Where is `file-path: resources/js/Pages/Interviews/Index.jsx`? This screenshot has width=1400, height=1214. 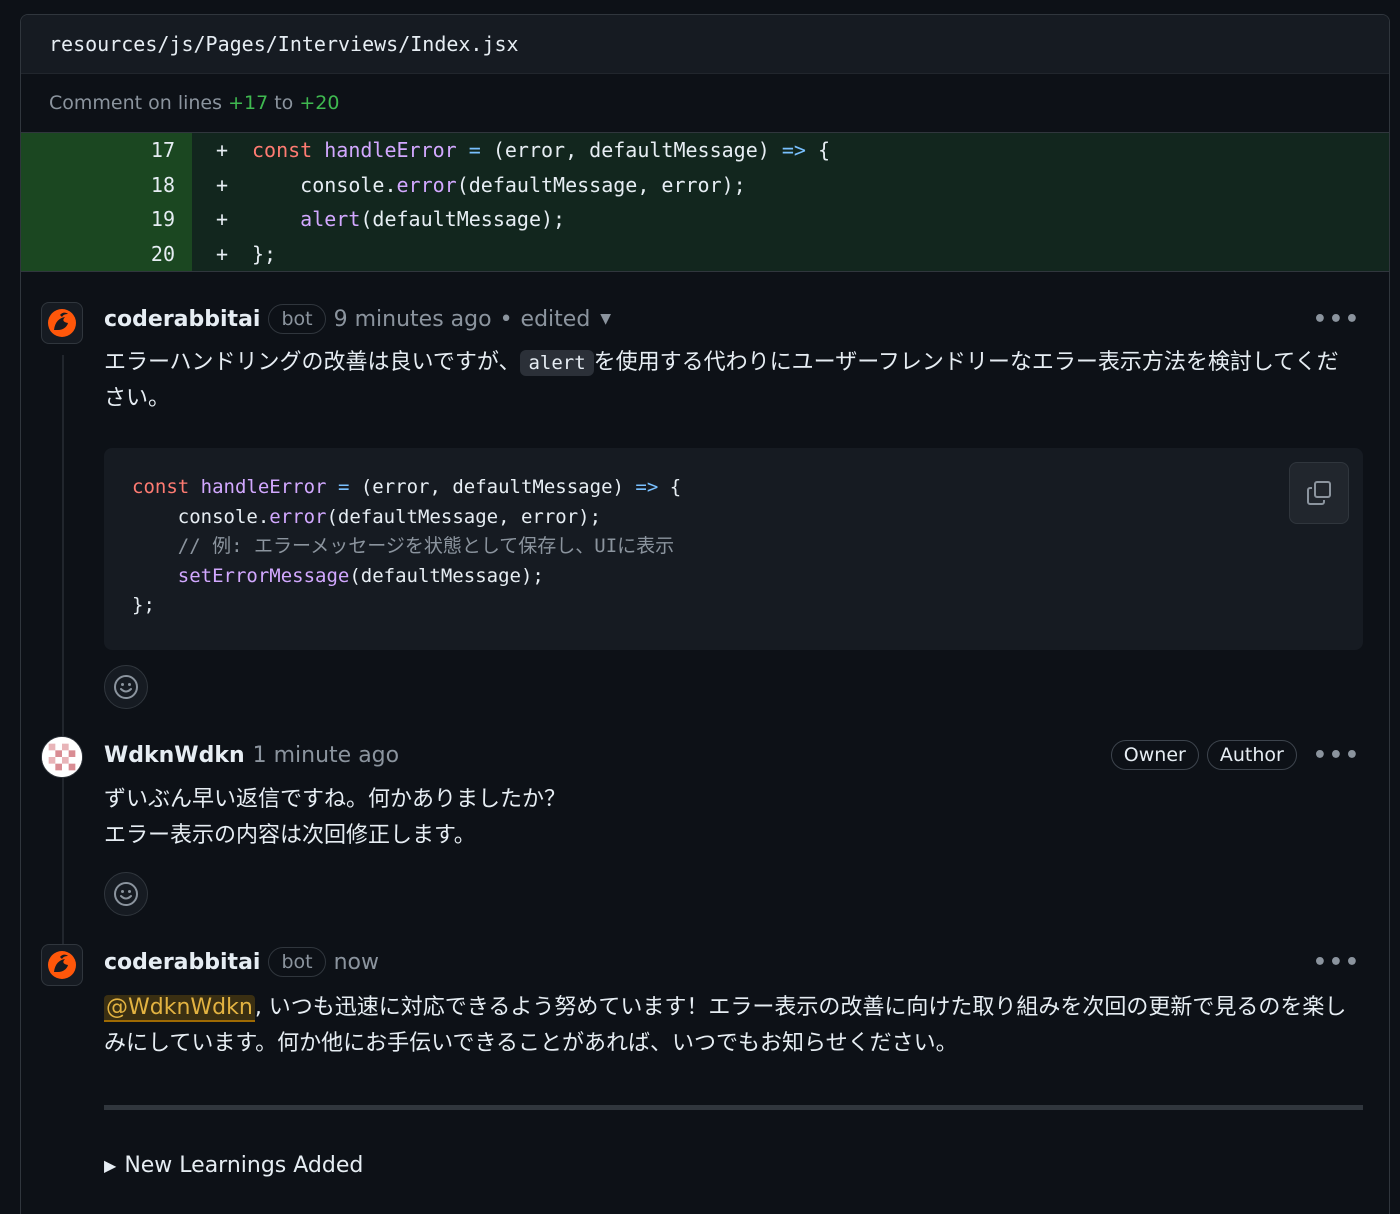
file-path: resources/js/Pages/Interviews/Index.jsx is located at coordinates (284, 44).